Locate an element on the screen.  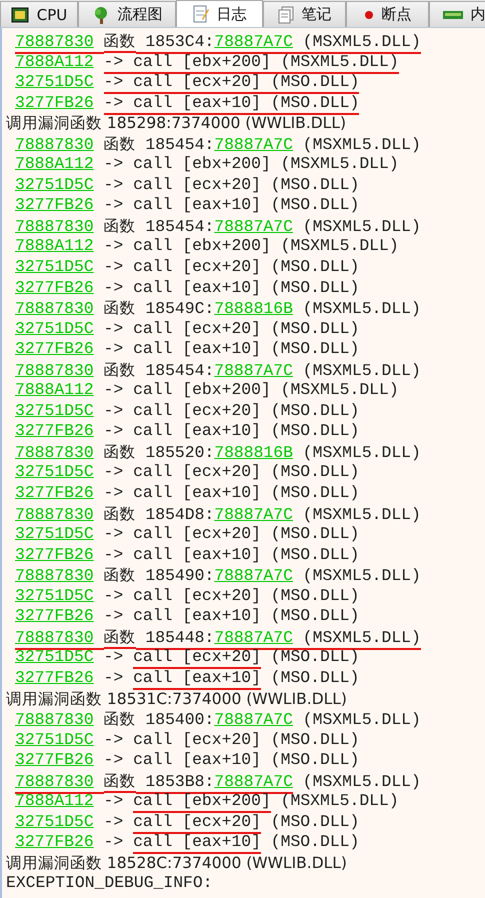
log-message: EXCEPTION_DEBUG_INFO: is located at coordinates (109, 882).